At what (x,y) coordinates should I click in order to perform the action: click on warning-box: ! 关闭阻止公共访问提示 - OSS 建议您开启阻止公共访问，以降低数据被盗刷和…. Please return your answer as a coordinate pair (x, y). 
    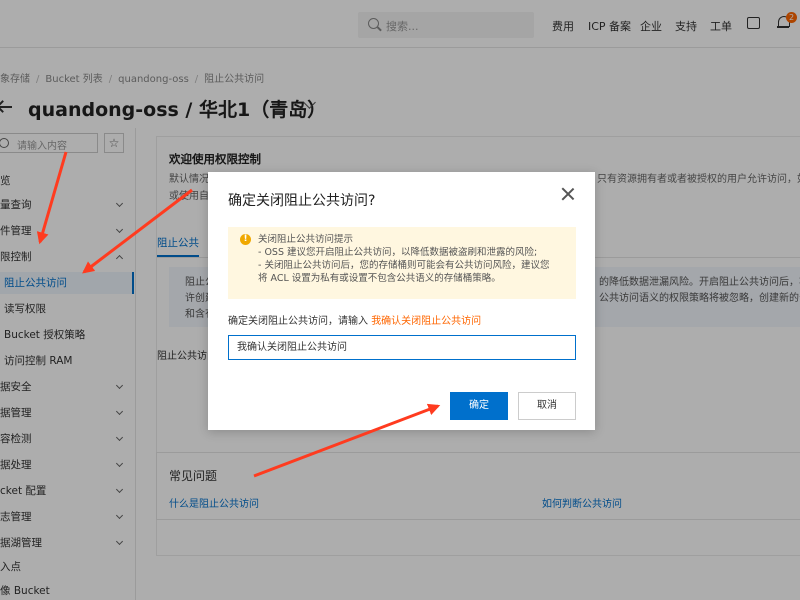
    Looking at the image, I should click on (402, 263).